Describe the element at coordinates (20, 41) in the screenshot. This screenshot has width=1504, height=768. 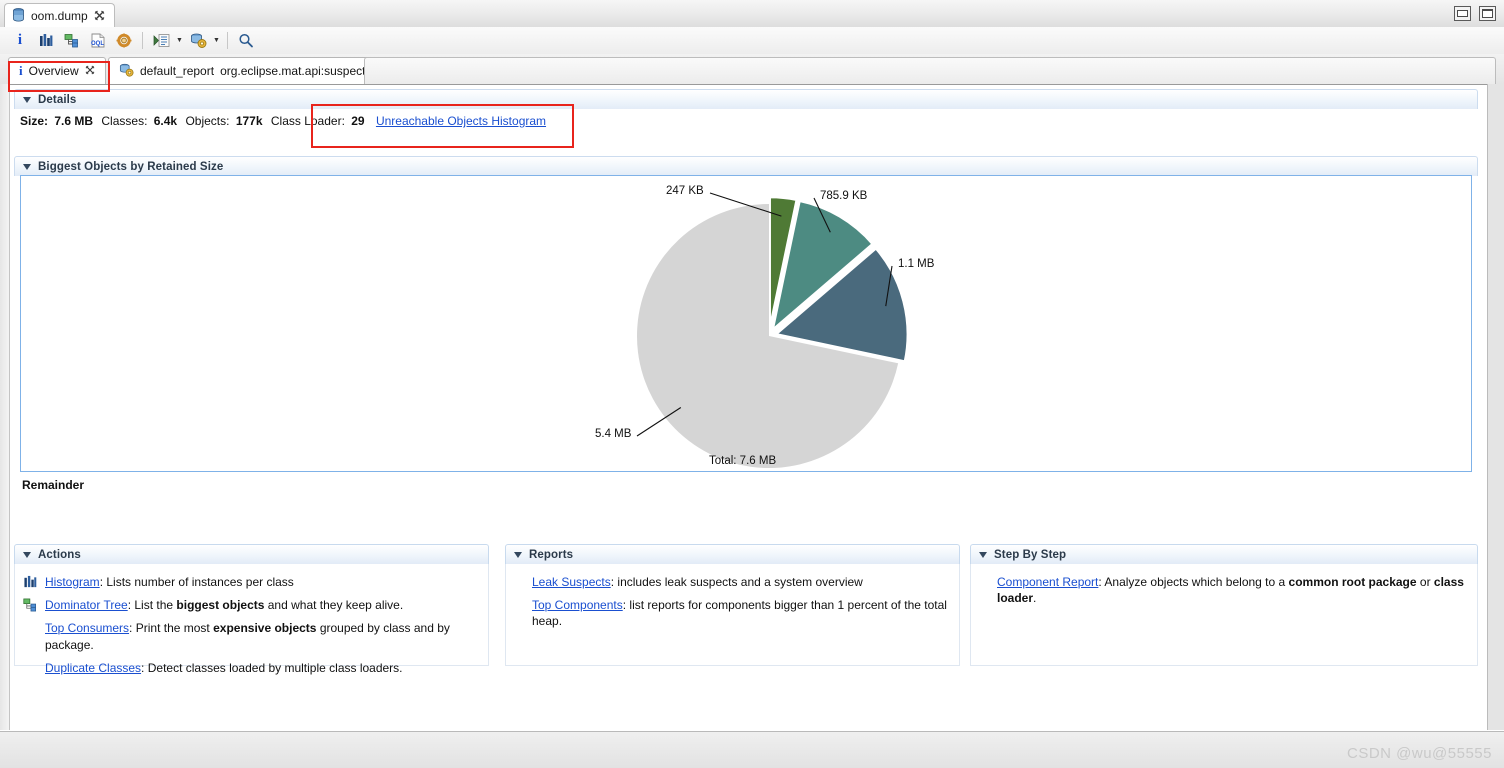
I see `overview-info-icon: i` at that location.